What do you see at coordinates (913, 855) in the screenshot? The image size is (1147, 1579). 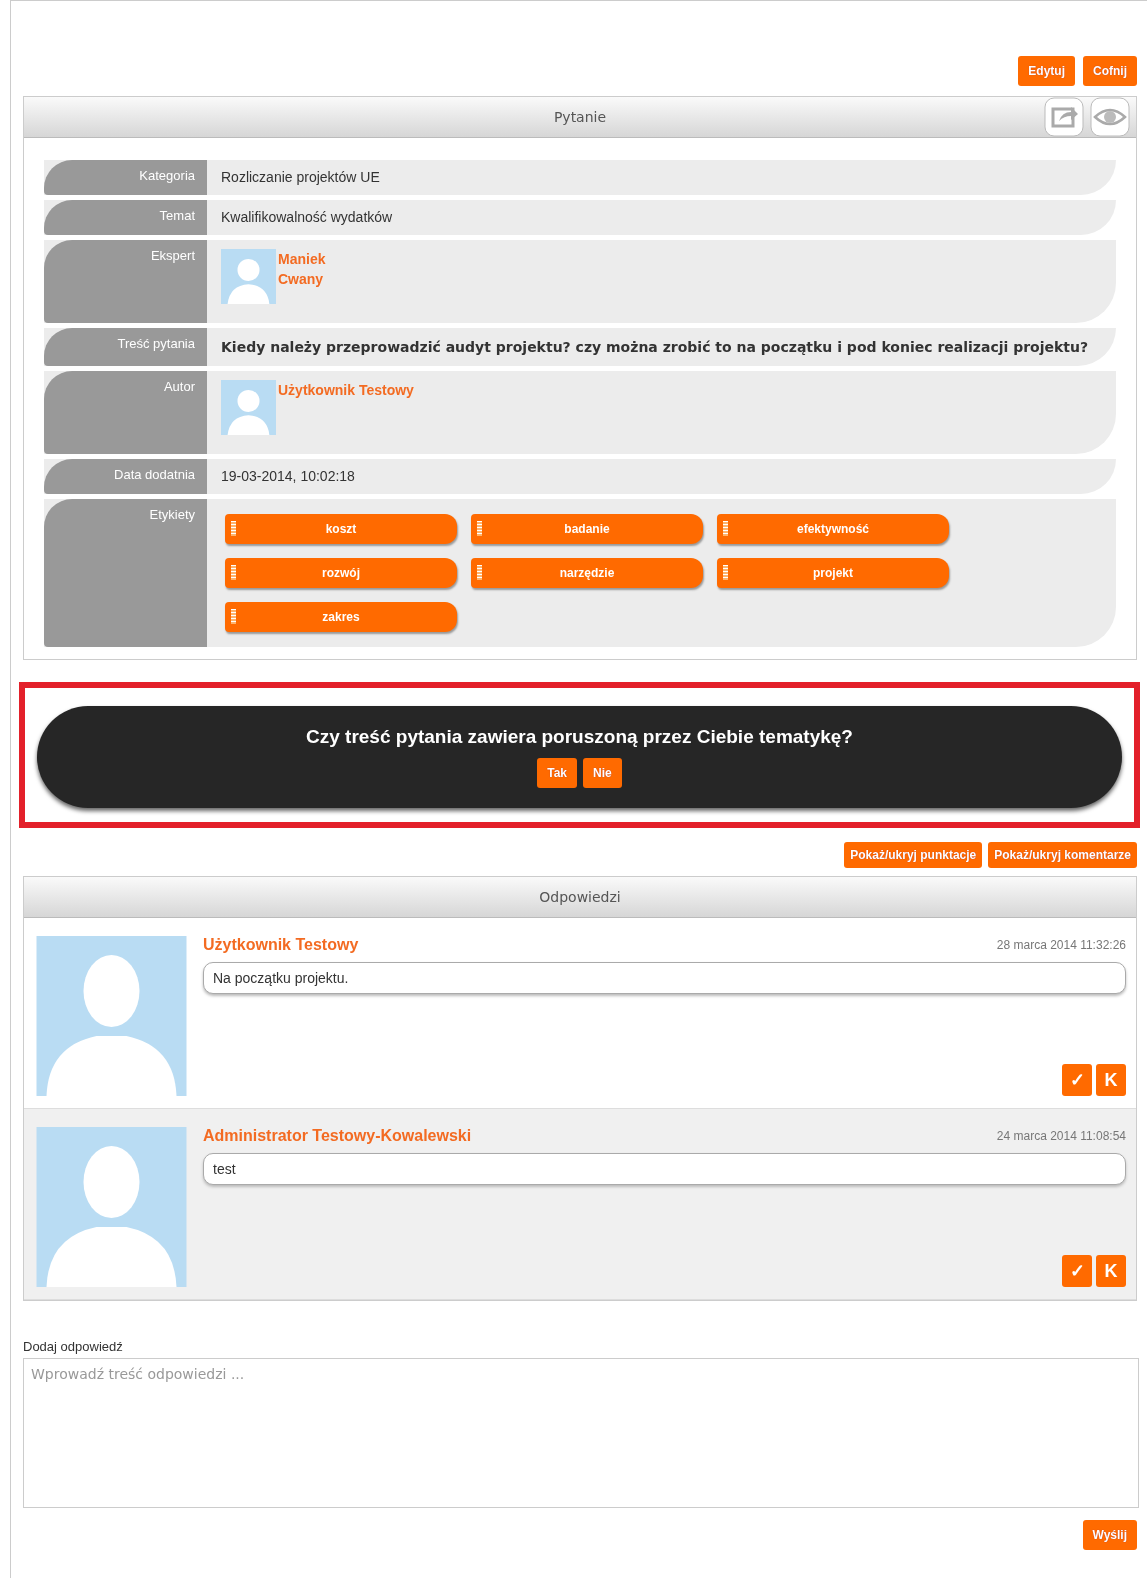 I see `toggle-button: Pokaż/ukryj punktacje` at bounding box center [913, 855].